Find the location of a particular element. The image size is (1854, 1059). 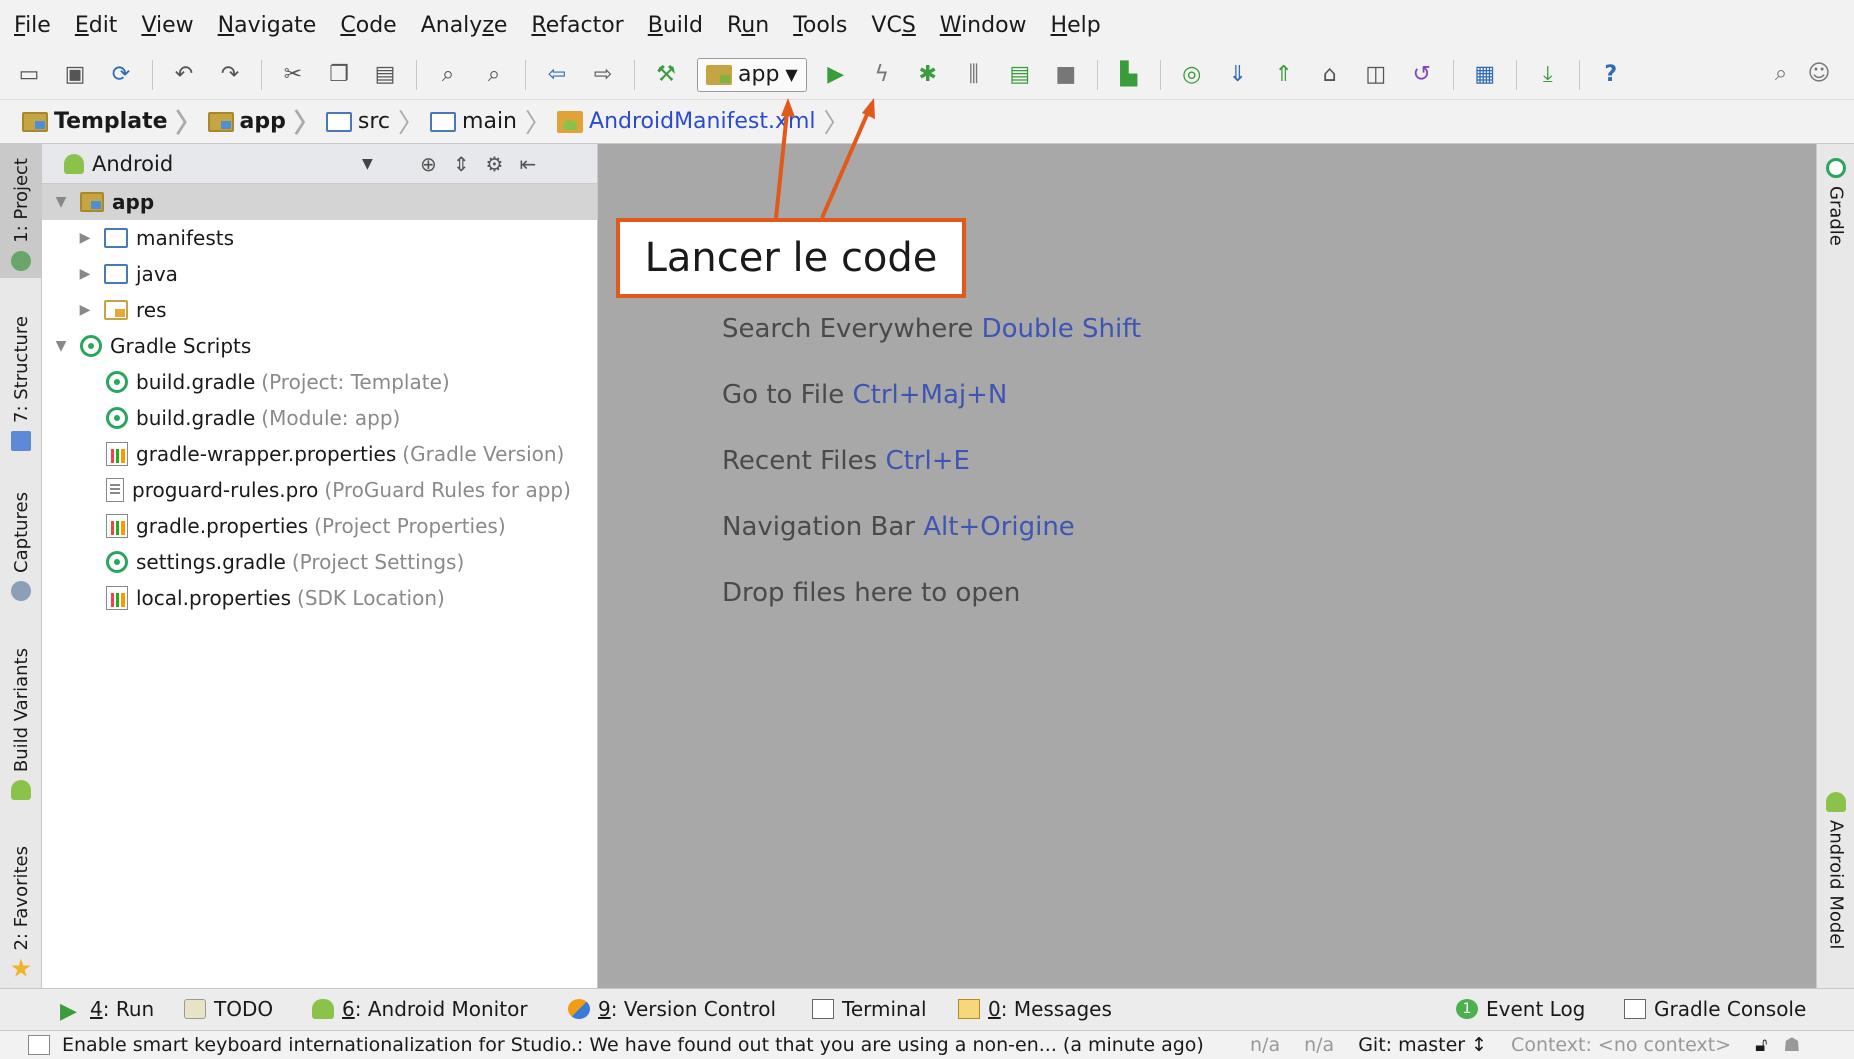

tool-tab-favorites: 2: Favorites is located at coordinates (21, 913).